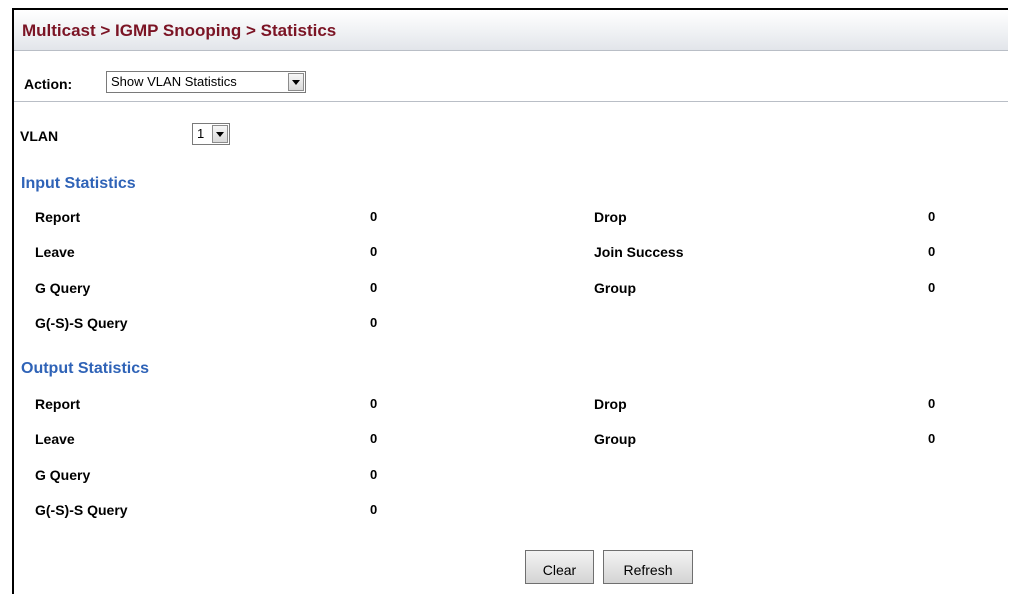 Image resolution: width=1009 pixels, height=594 pixels. What do you see at coordinates (374, 474) in the screenshot?
I see `output-g-query-value: 0` at bounding box center [374, 474].